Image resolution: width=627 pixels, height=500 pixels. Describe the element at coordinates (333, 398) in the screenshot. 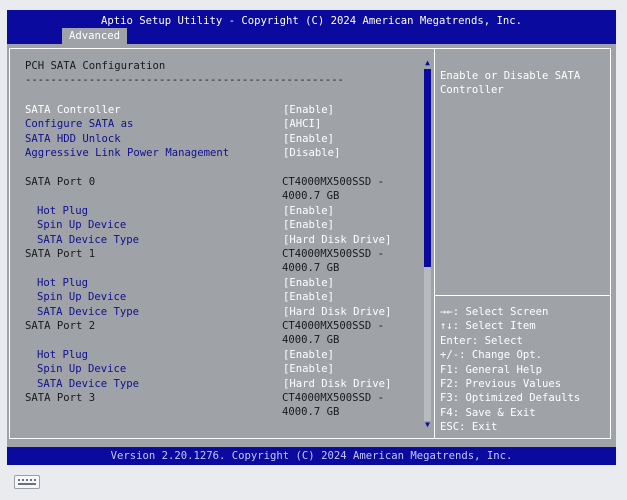

I see `port-device-3-line1: CT4000MX500SSD -` at that location.